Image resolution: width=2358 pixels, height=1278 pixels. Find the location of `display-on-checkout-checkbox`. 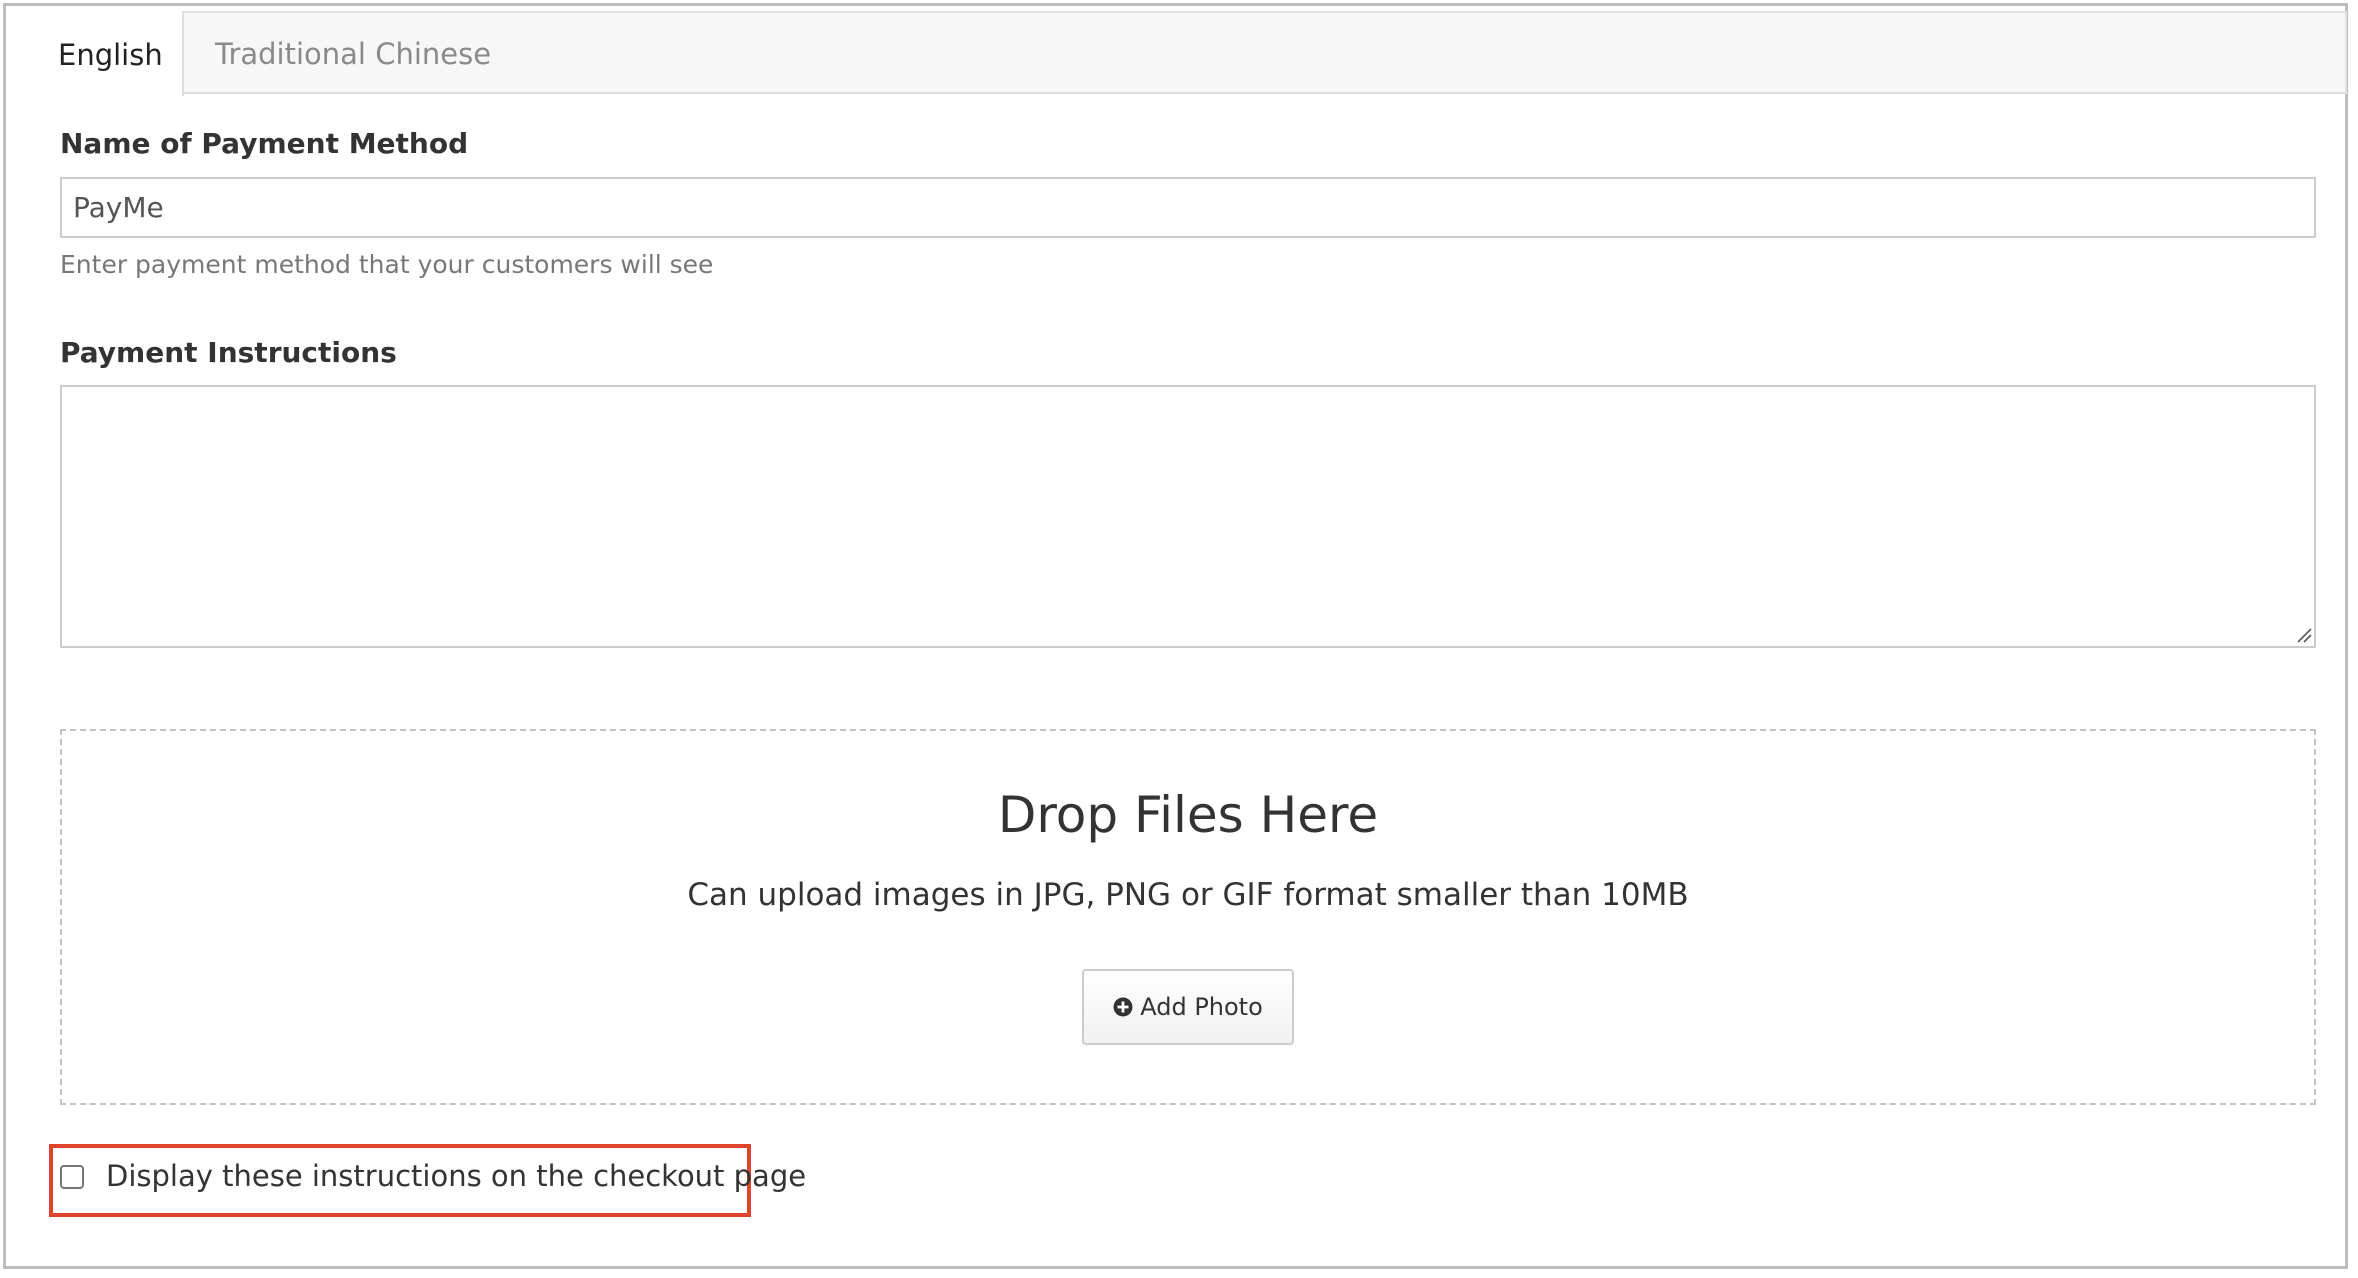

display-on-checkout-checkbox is located at coordinates (72, 1177).